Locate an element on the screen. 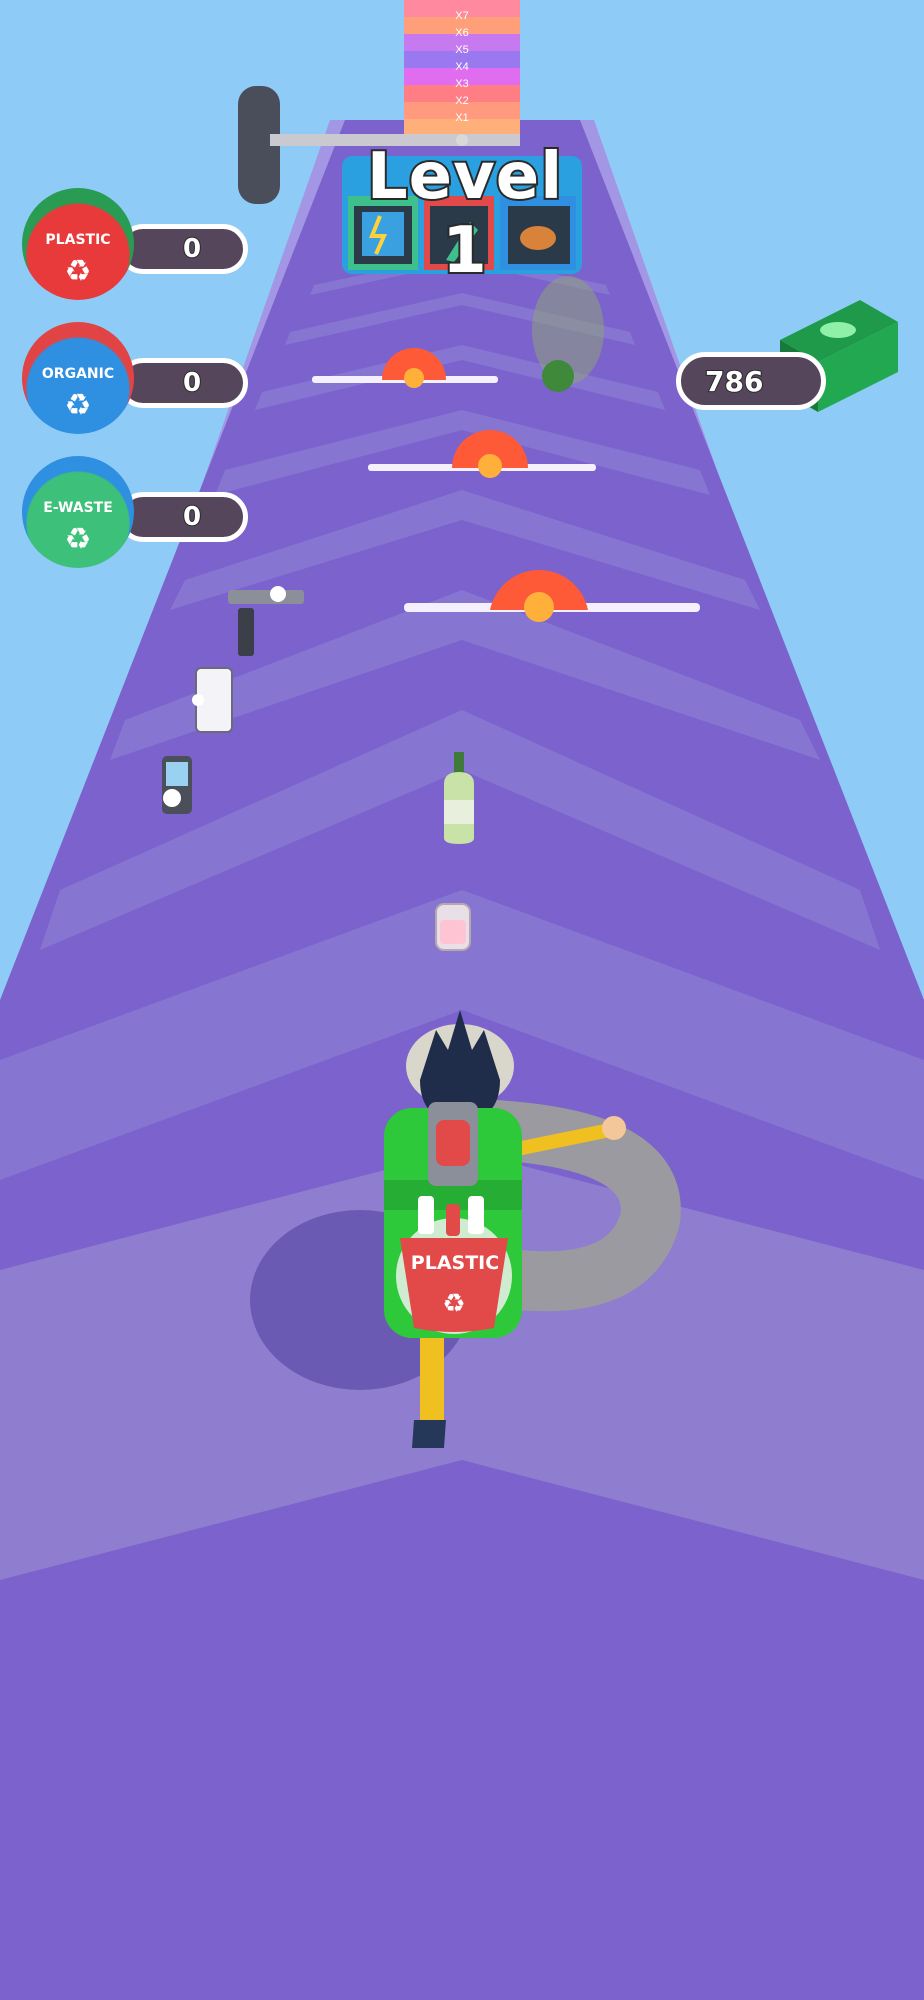 This screenshot has width=924, height=2000. e-waste-counter: 0 E-WASTE ♻ is located at coordinates (135, 512).